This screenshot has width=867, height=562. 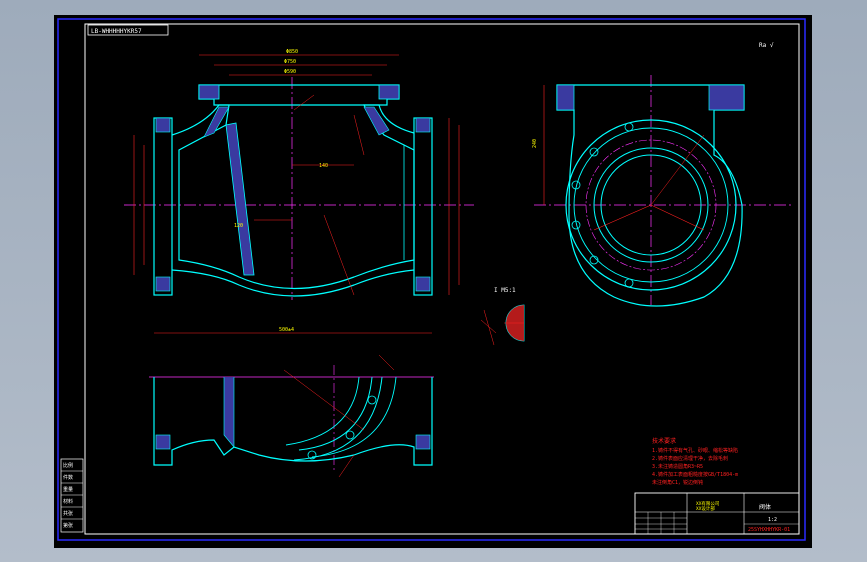 What do you see at coordinates (705, 508) in the screenshot?
I see `title-dept: XX设计部` at bounding box center [705, 508].